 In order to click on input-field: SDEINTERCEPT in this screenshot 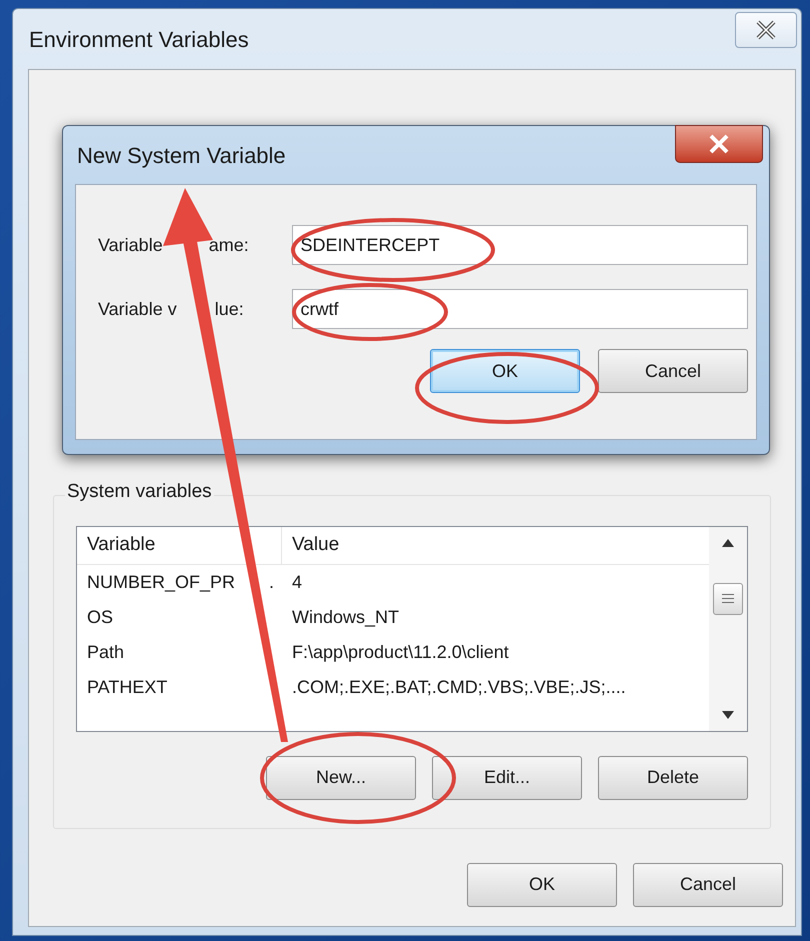, I will do `click(520, 245)`.